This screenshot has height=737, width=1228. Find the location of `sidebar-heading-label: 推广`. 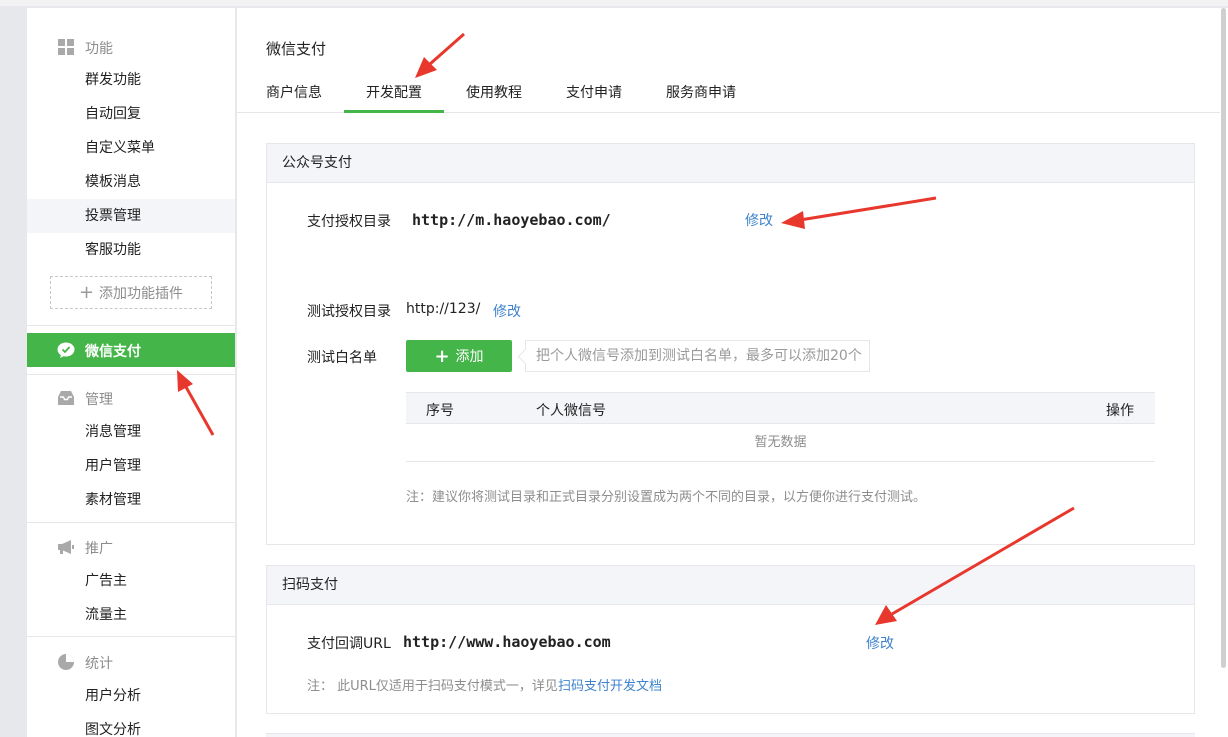

sidebar-heading-label: 推广 is located at coordinates (99, 549).